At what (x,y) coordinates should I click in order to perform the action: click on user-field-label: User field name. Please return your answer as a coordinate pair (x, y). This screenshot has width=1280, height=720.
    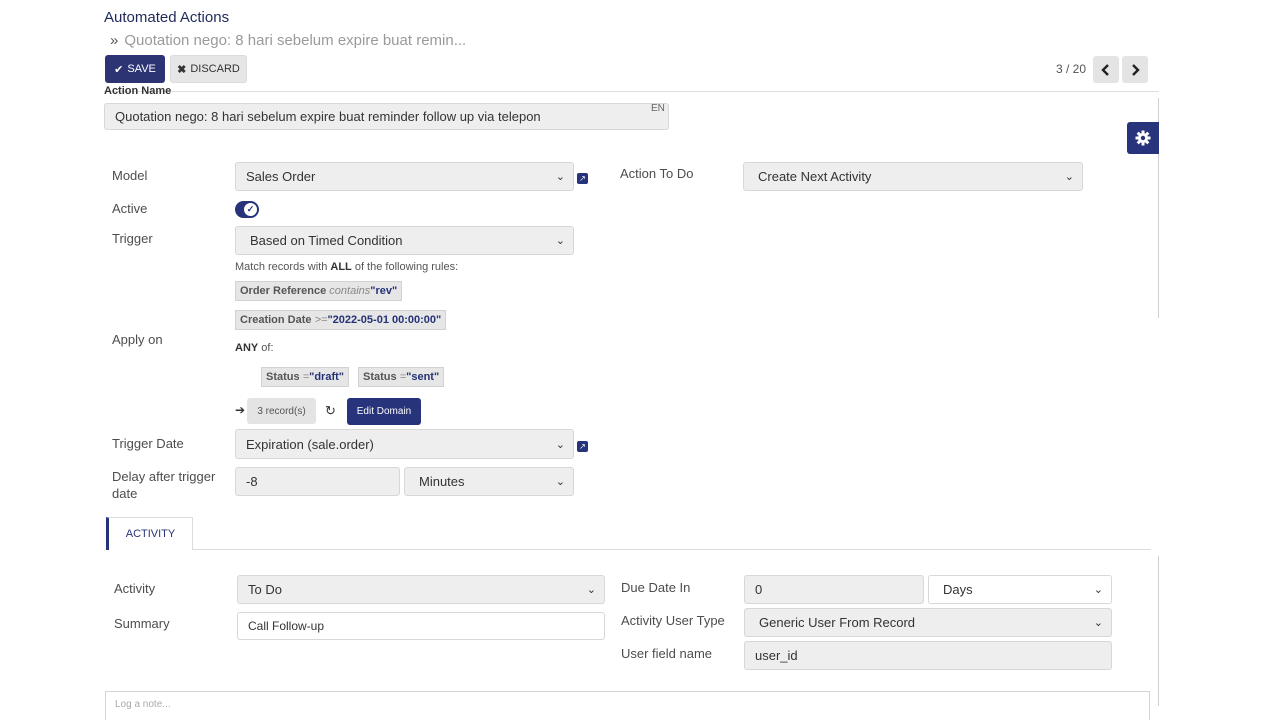
    Looking at the image, I should click on (667, 653).